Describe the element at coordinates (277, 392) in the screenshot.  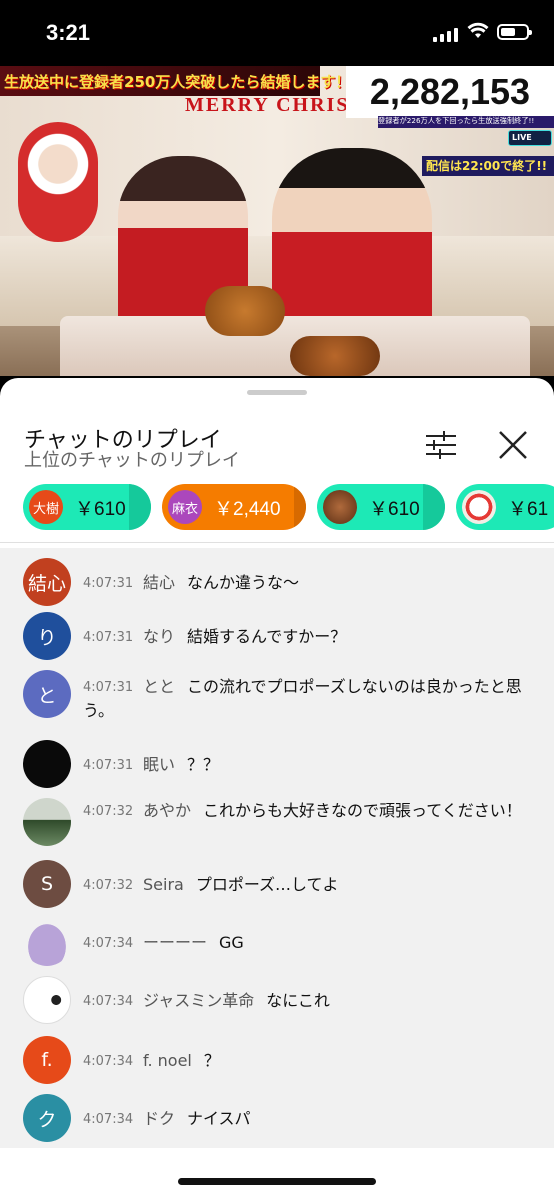
I see `drag-handle` at that location.